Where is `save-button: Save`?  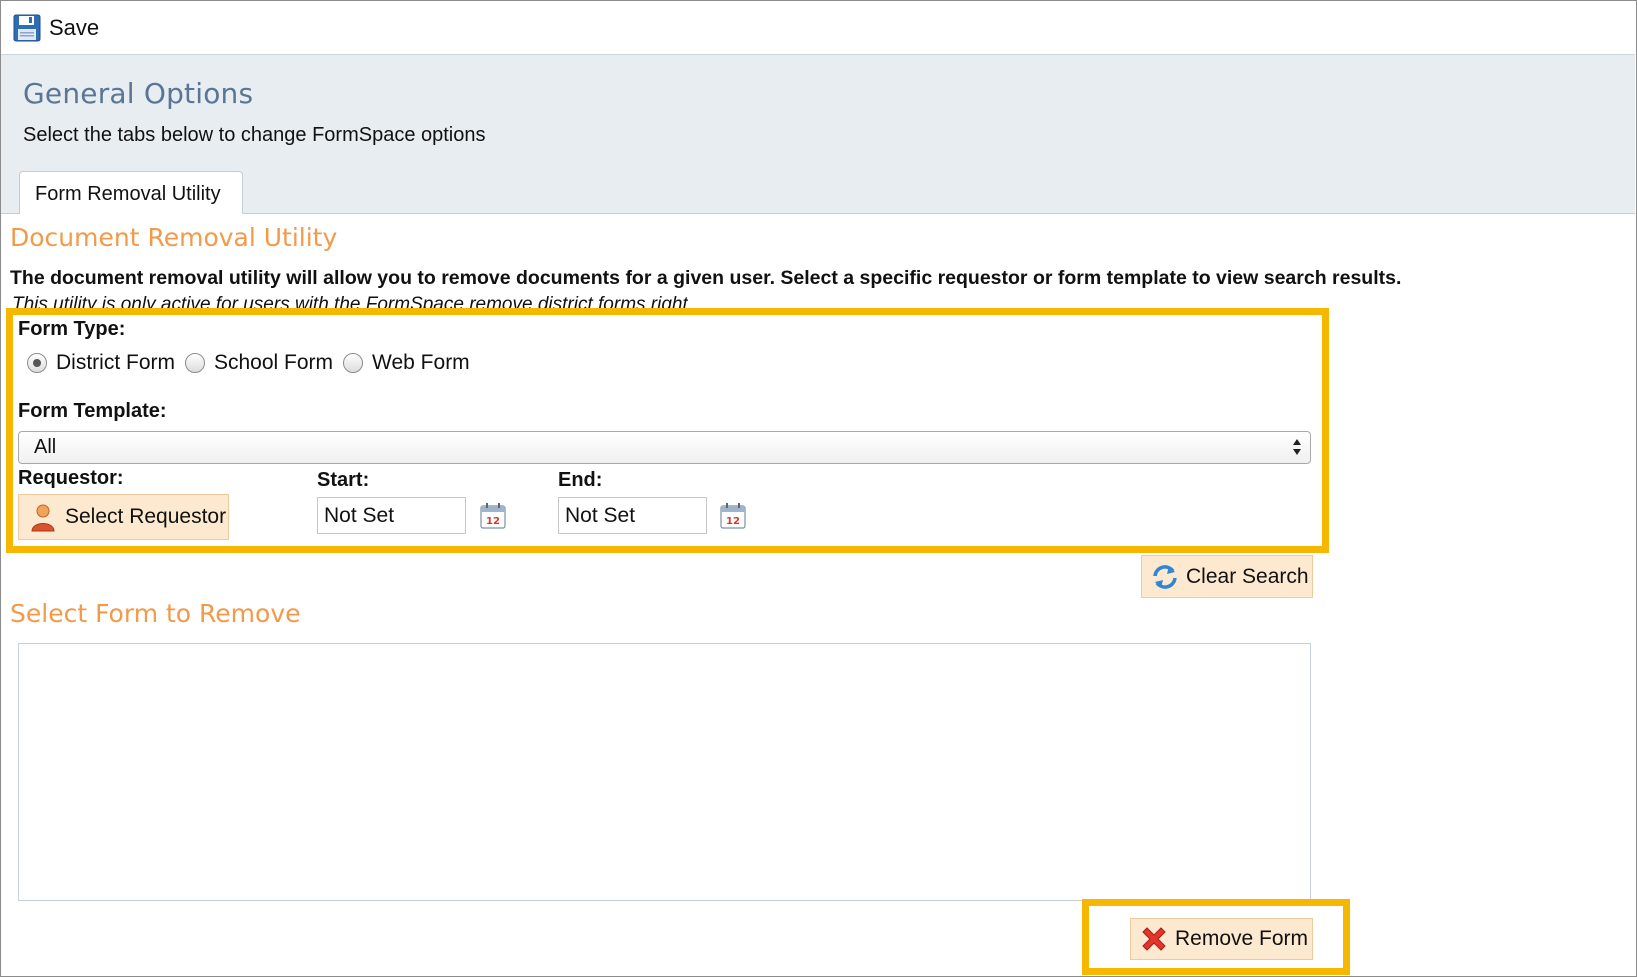
save-button: Save is located at coordinates (56, 28).